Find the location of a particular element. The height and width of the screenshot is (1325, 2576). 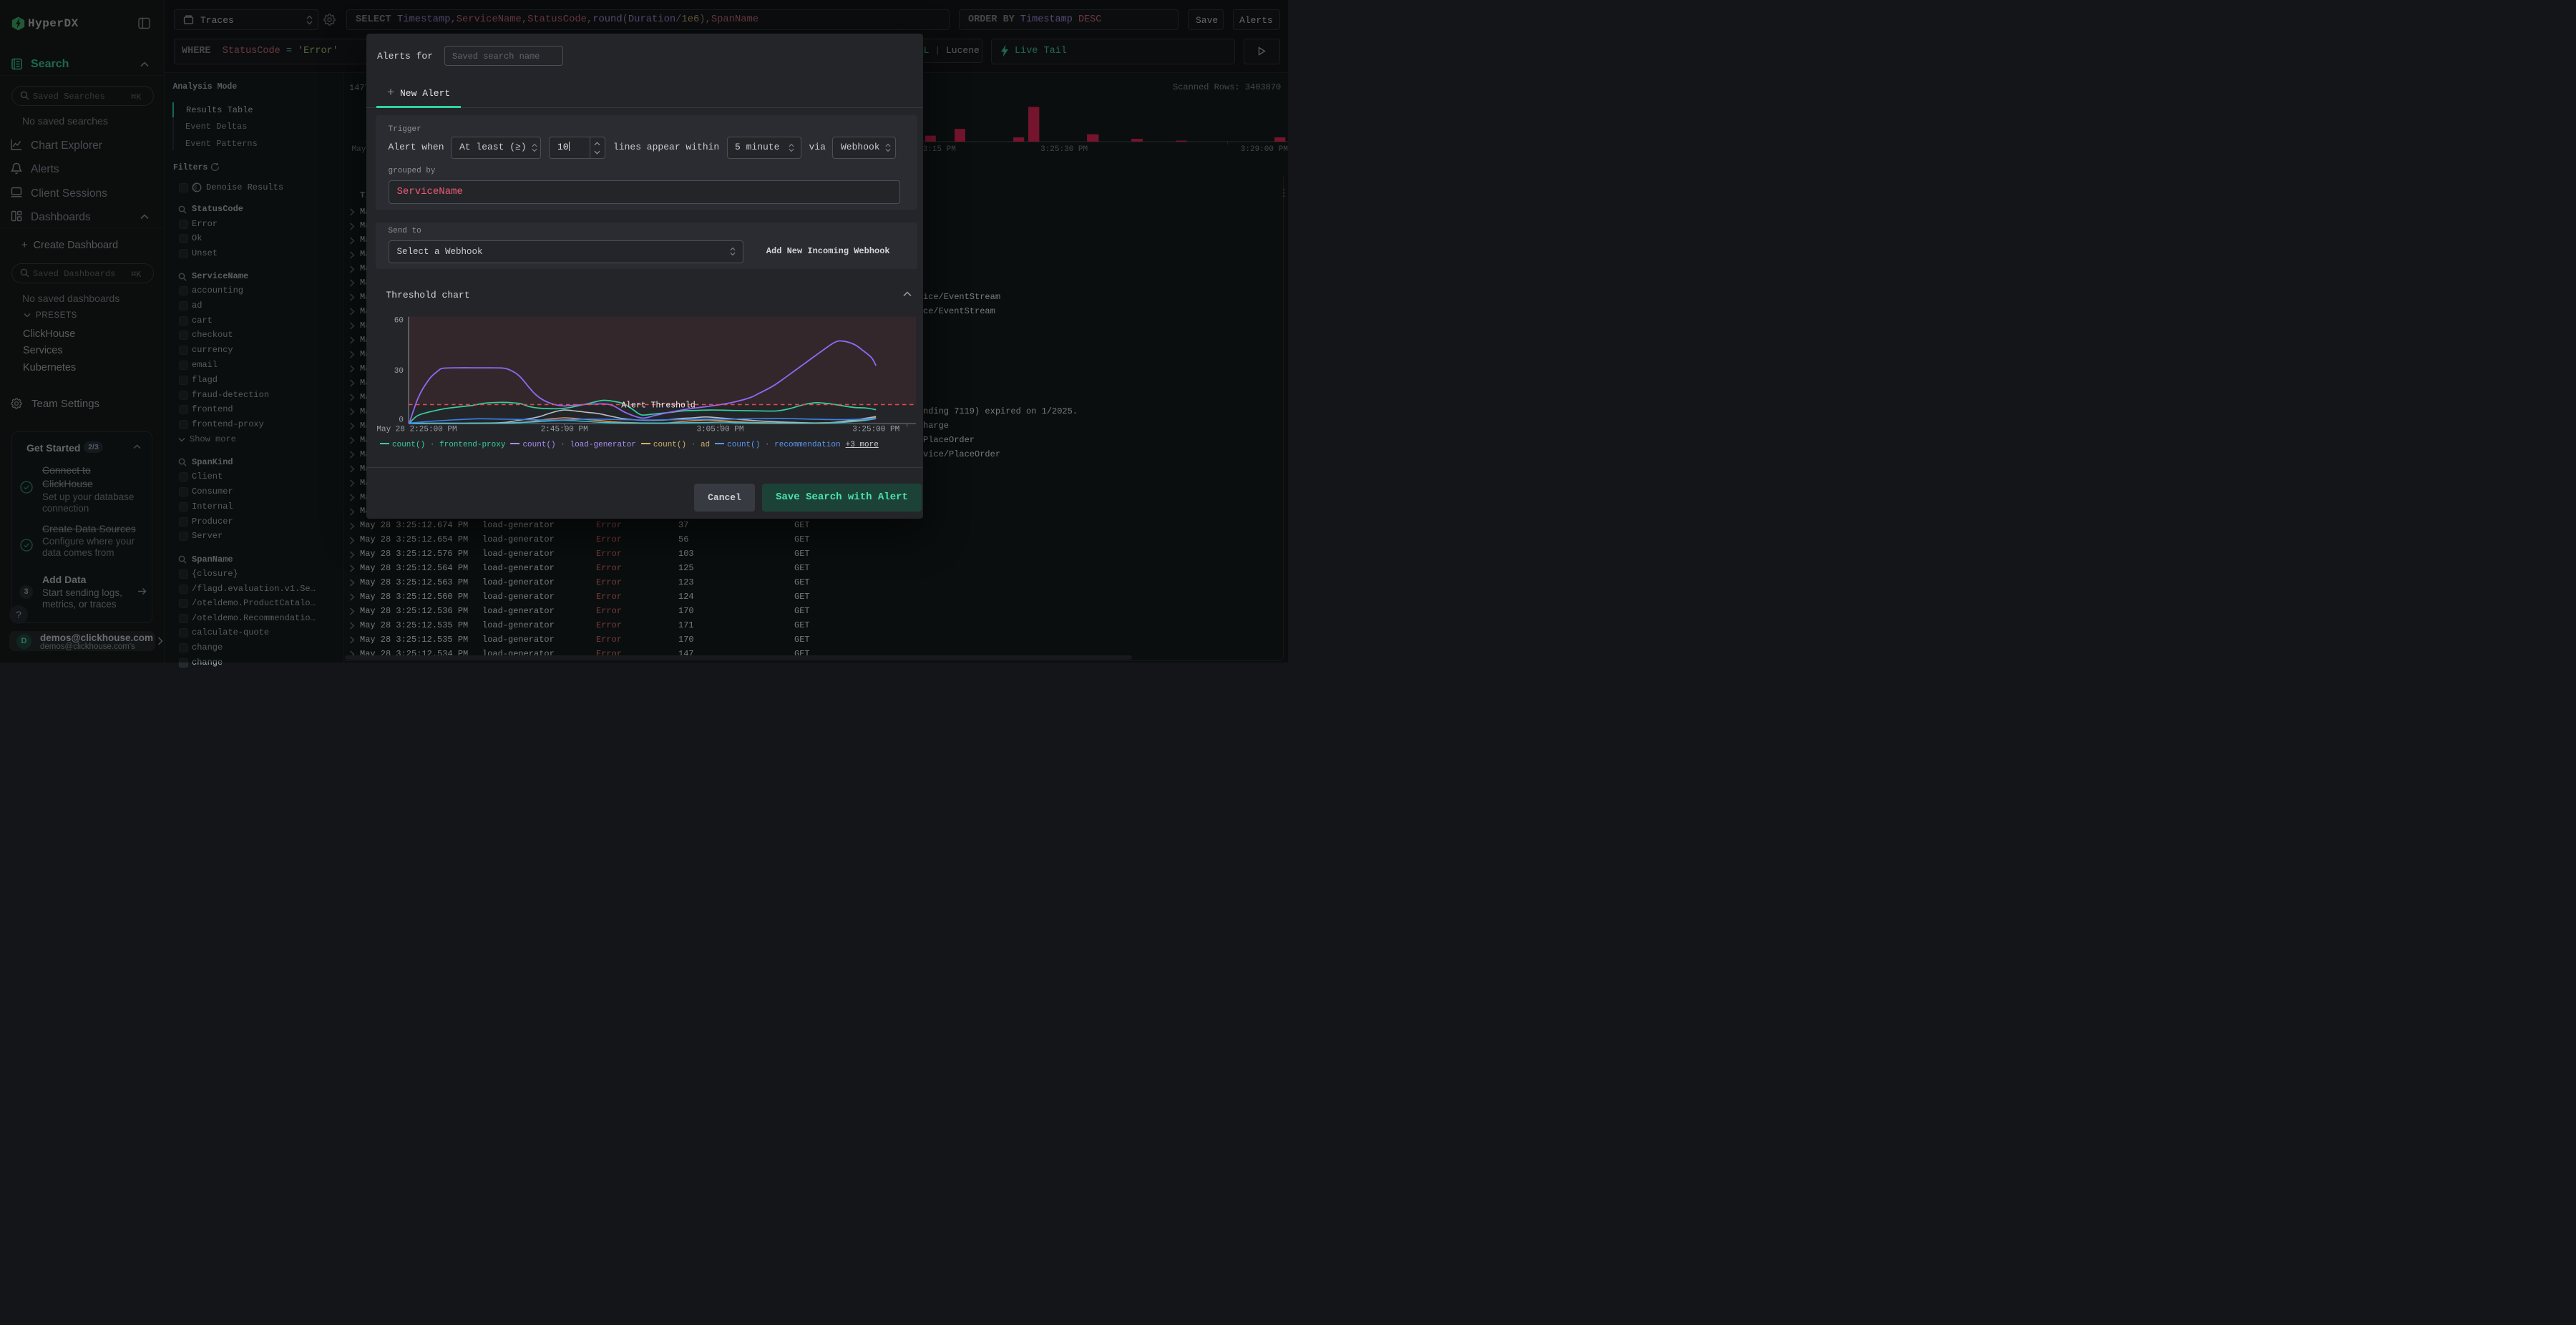

svg-text: 0 is located at coordinates (401, 421).